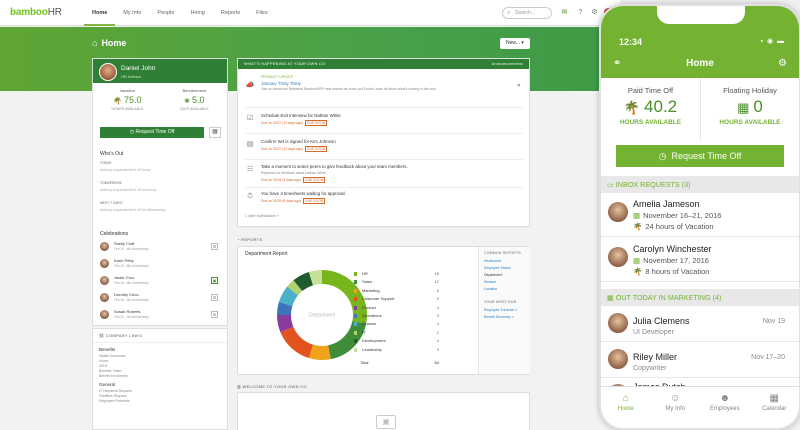  Describe the element at coordinates (297, 342) in the screenshot. I see `donut-slice-customer-support` at that location.